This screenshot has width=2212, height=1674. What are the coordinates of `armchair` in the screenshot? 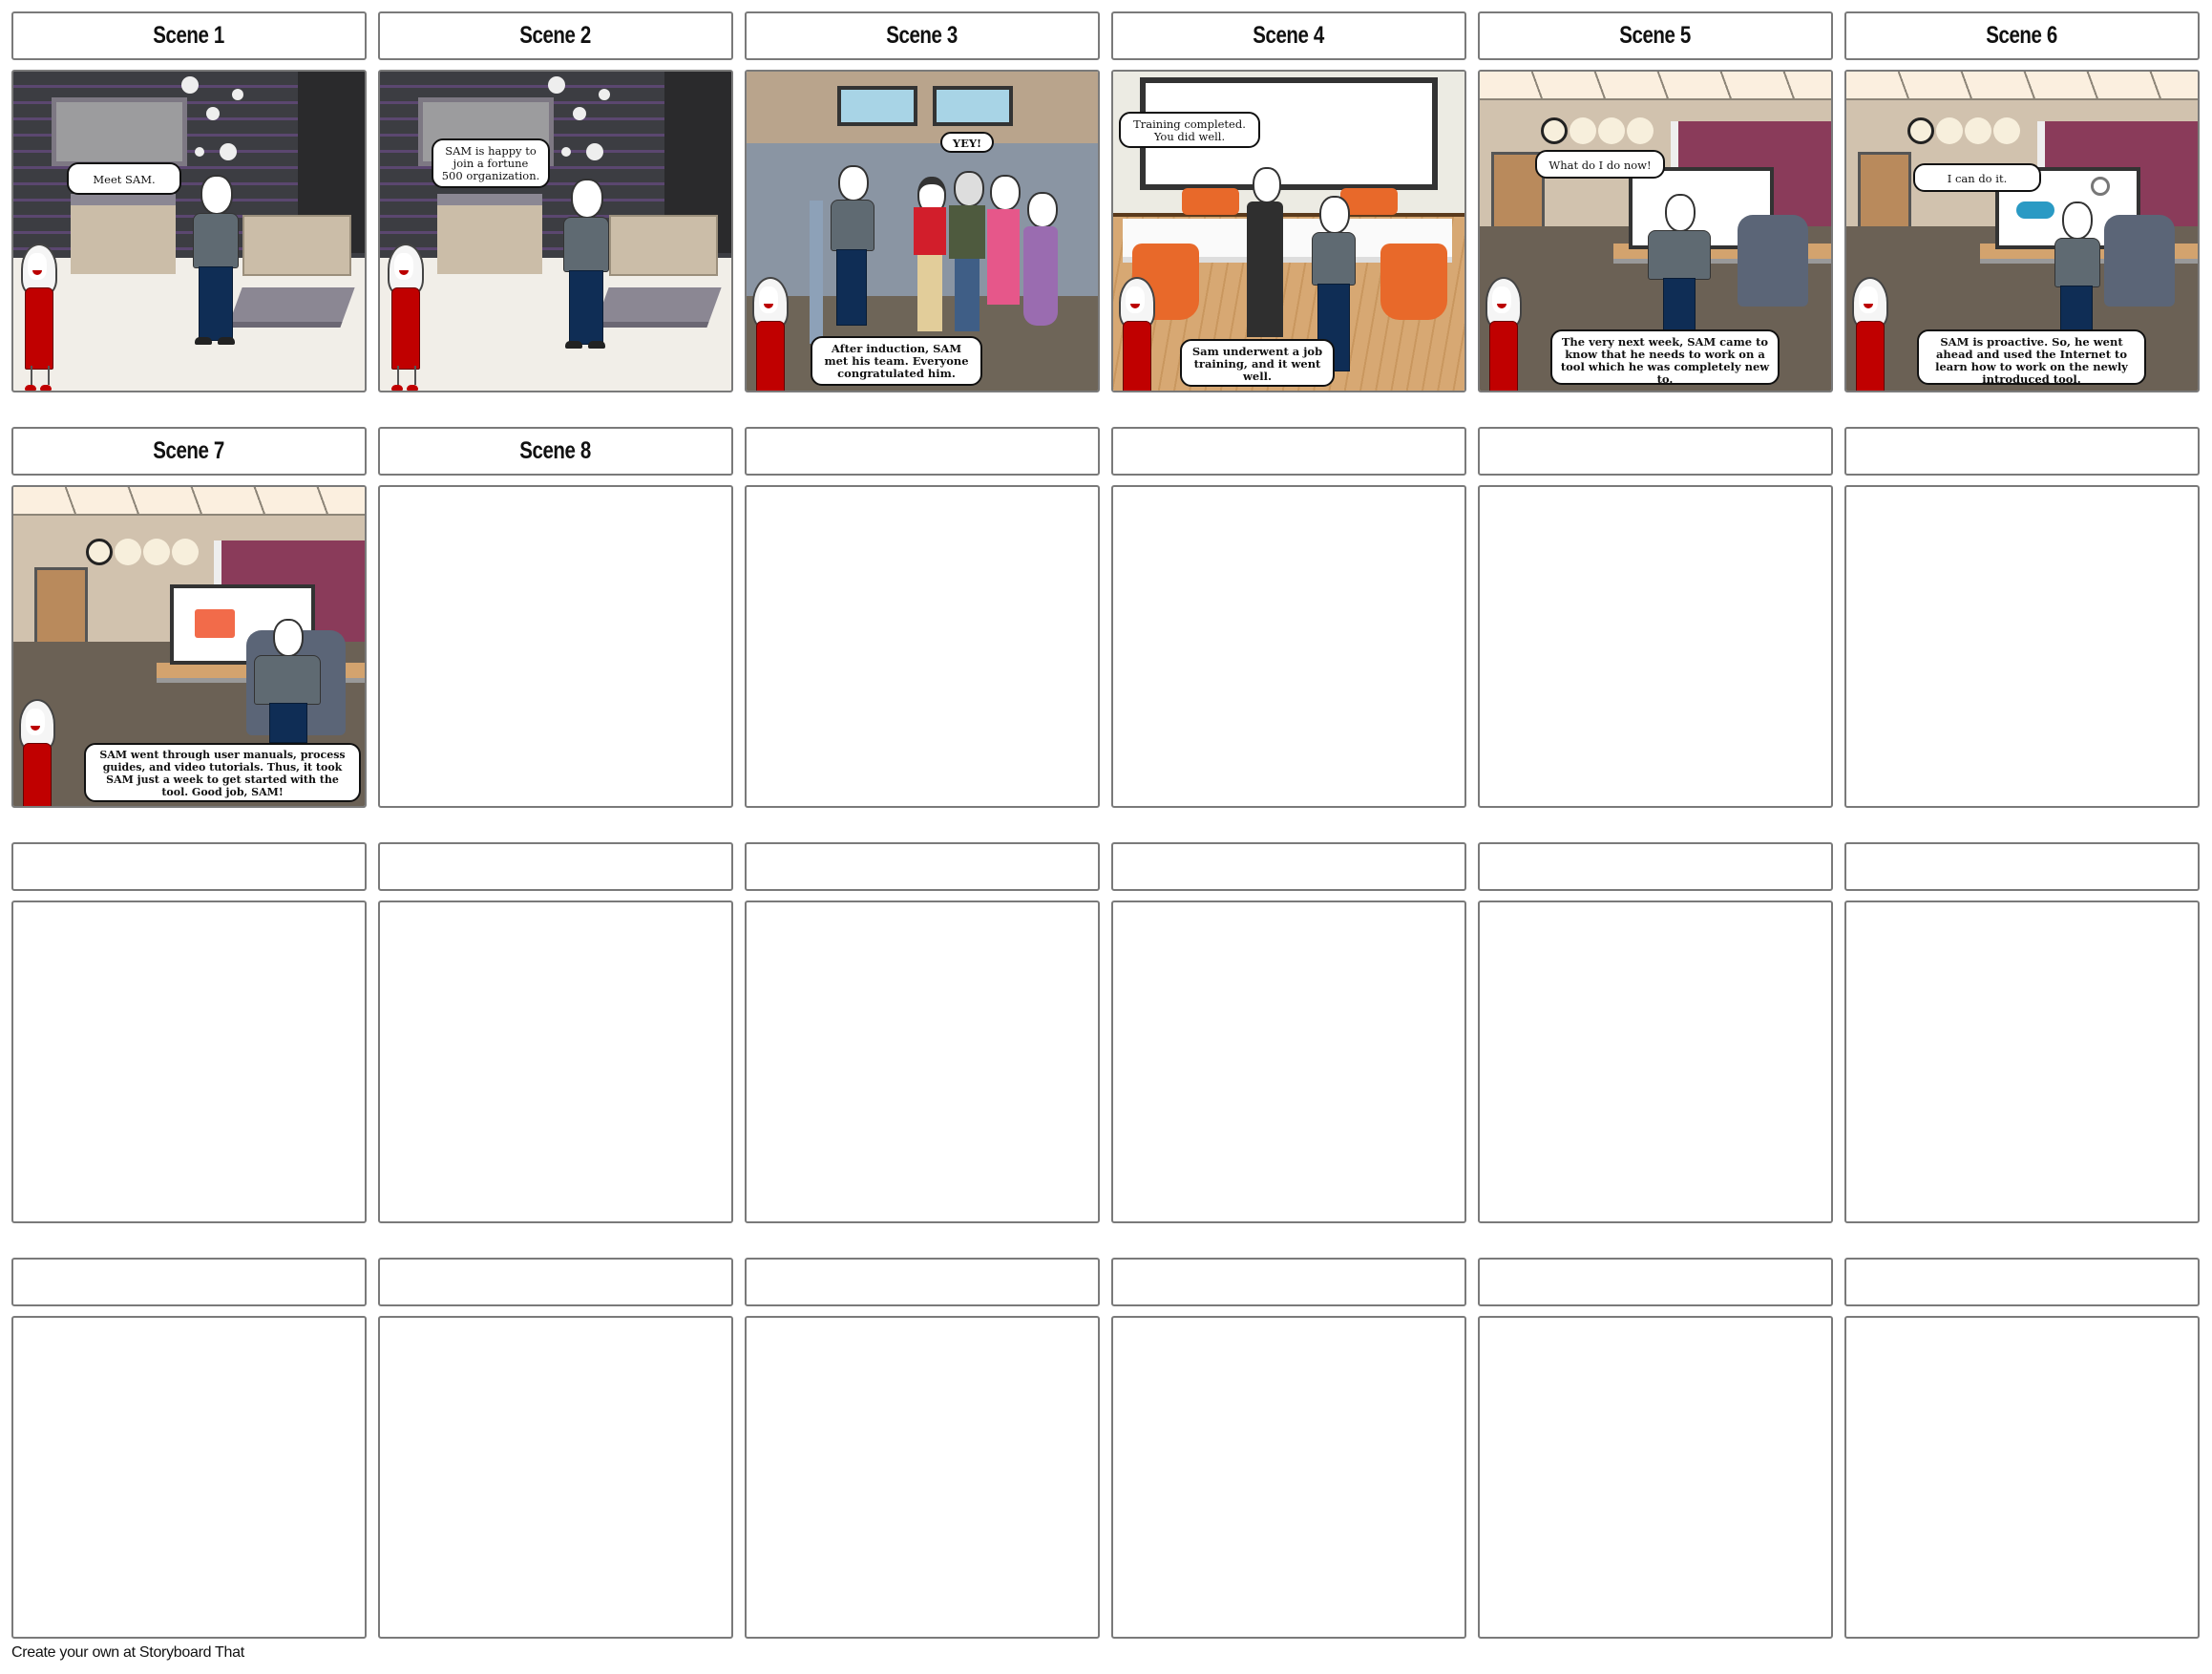 It's located at (663, 245).